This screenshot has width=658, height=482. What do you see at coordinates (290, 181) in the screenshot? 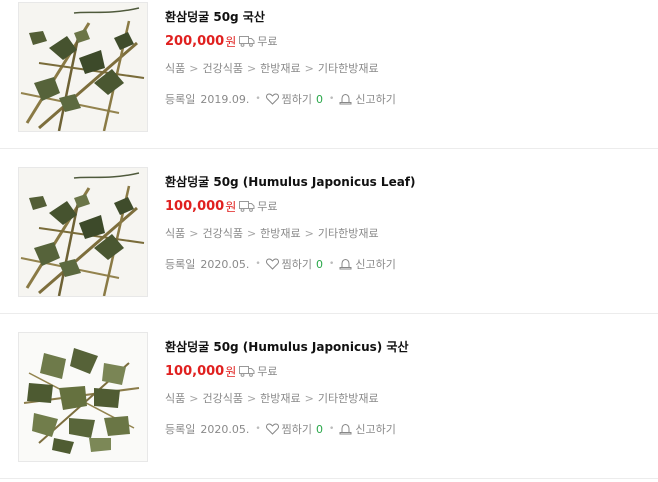
I see `product-title: 환삼덩굴 50g (Humulus Japonicus Leaf)` at bounding box center [290, 181].